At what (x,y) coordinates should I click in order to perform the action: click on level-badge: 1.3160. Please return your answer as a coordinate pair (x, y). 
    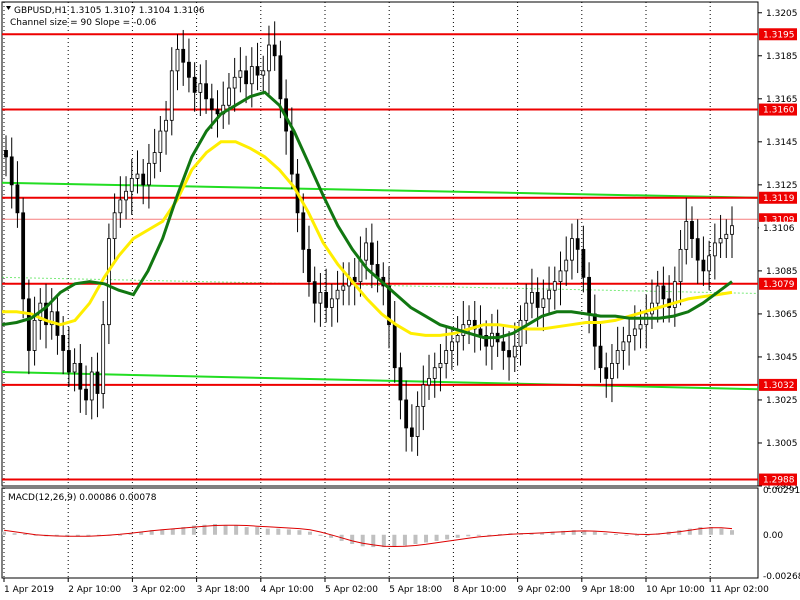
    Looking at the image, I should click on (779, 111).